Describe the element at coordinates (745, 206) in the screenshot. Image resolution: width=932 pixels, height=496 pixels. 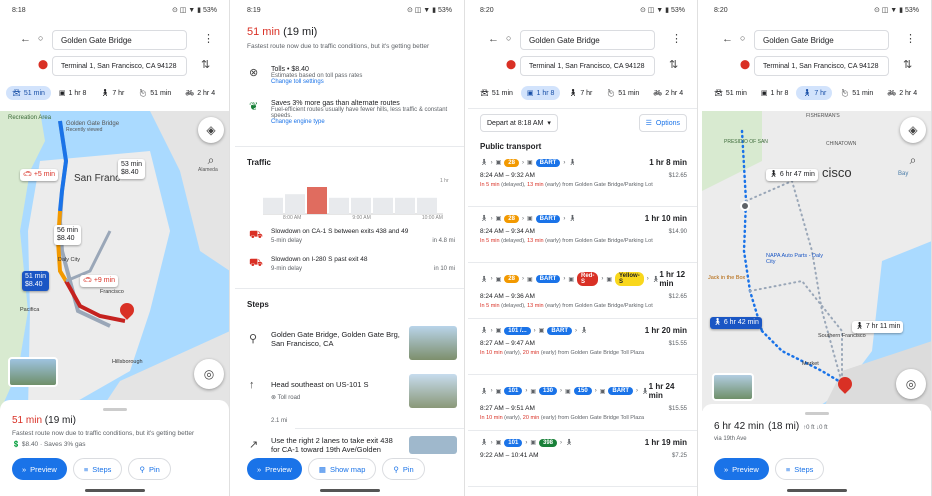
I see `origin-marker-icon` at that location.